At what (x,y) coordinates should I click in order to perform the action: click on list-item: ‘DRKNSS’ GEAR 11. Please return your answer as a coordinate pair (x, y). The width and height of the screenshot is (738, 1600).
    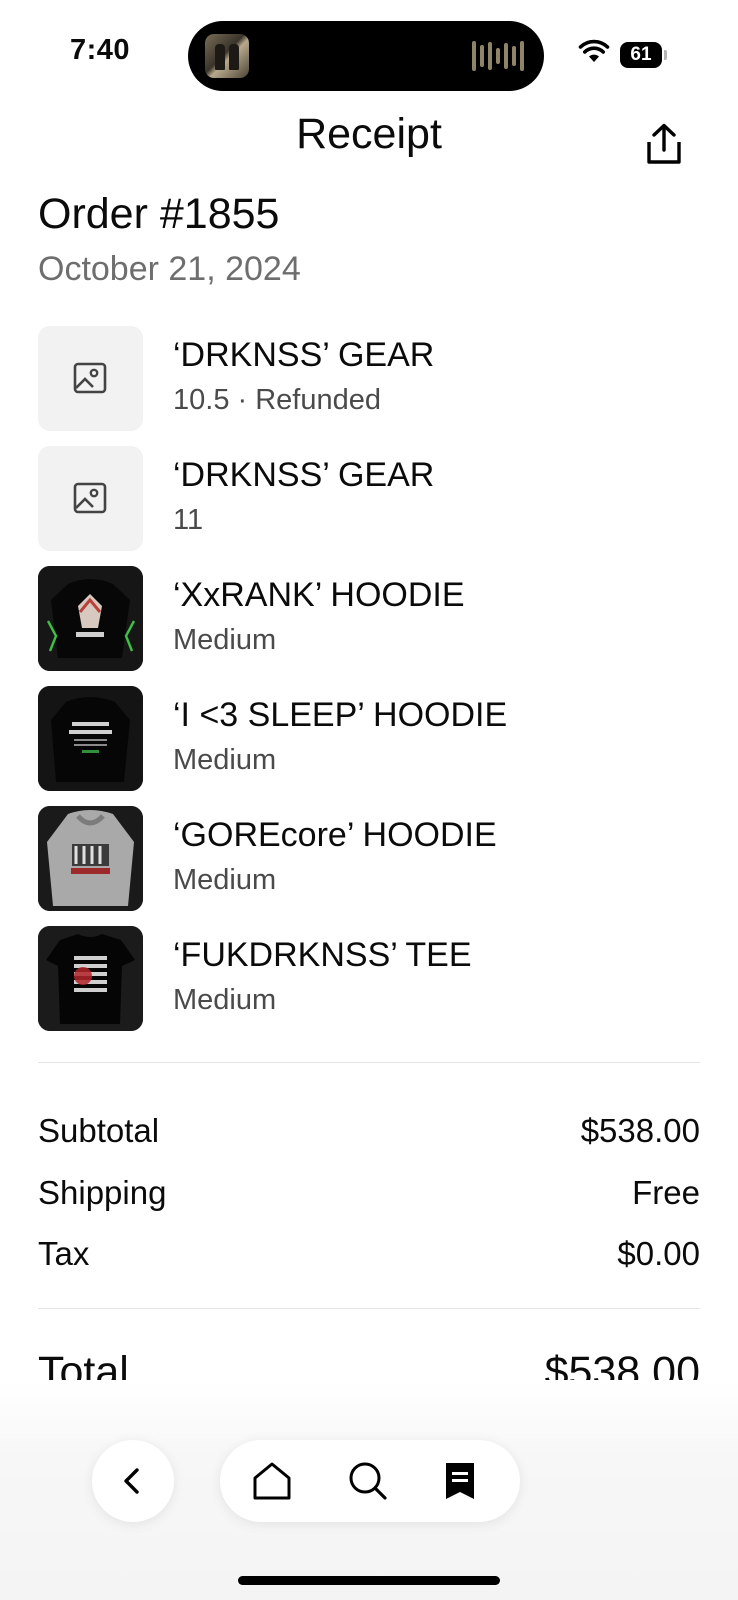
    Looking at the image, I should click on (369, 506).